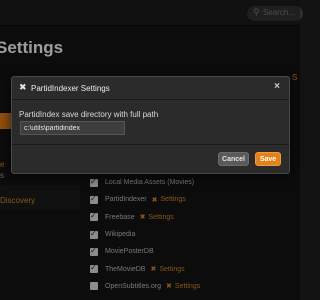 The image size is (320, 300). Describe the element at coordinates (150, 144) in the screenshot. I see `dialog-footer` at that location.